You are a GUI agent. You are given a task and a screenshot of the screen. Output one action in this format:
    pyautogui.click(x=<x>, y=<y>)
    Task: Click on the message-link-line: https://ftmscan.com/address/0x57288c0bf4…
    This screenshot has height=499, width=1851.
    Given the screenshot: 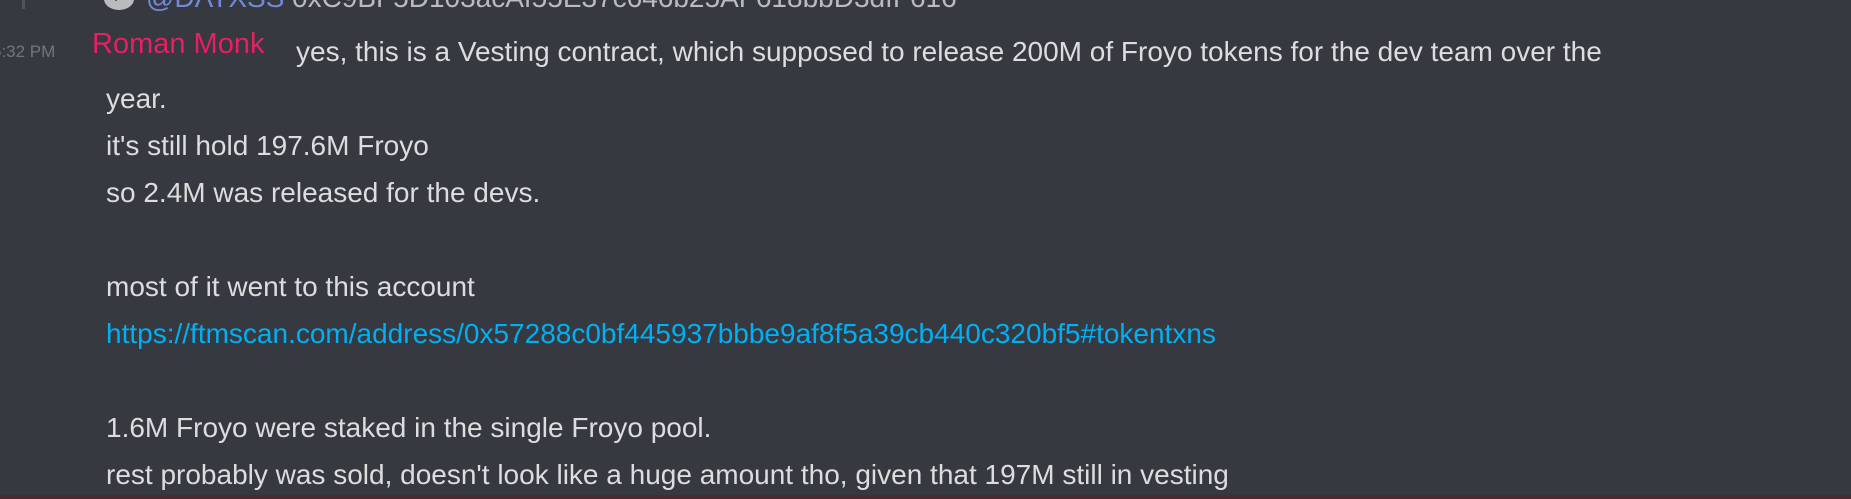 What is the action you would take?
    pyautogui.click(x=966, y=333)
    